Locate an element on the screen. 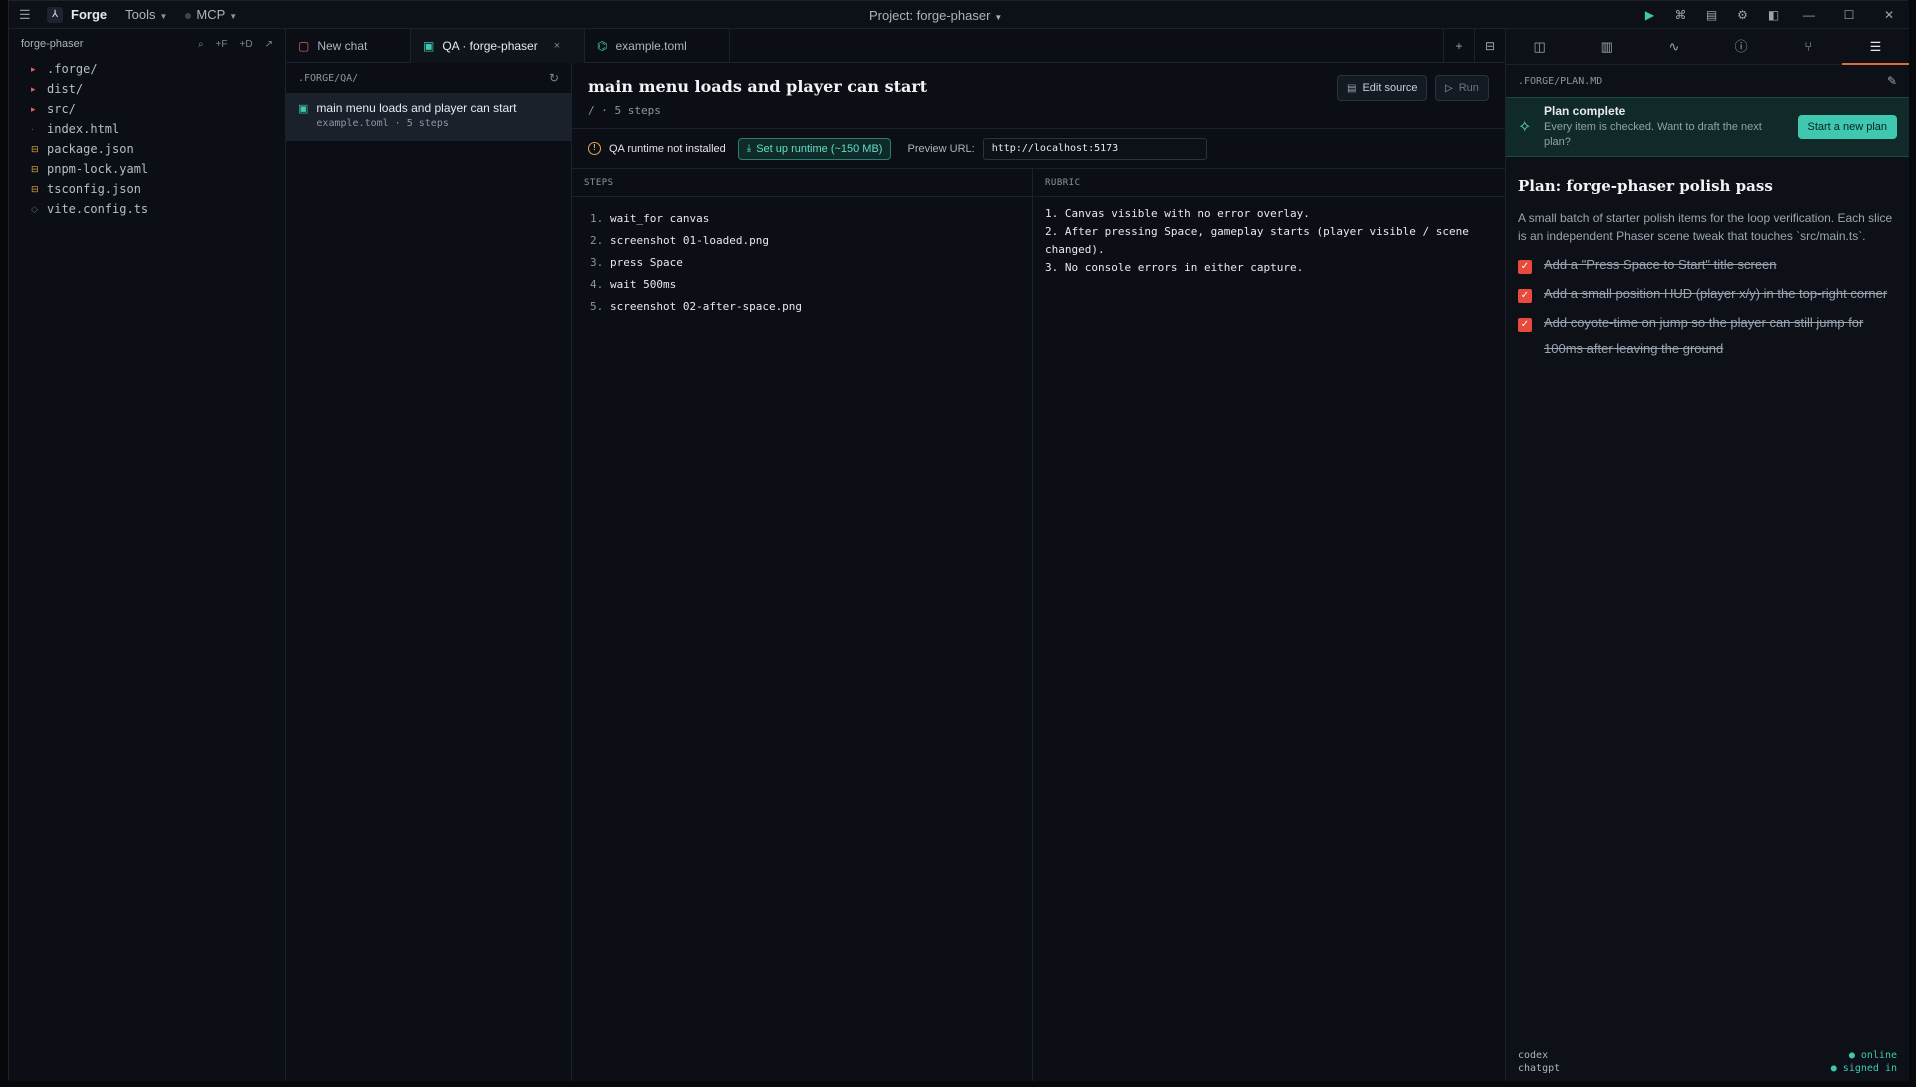 Image resolution: width=1916 pixels, height=1087 pixels. step-item: 5. screenshot 02-after-space.png is located at coordinates (811, 306).